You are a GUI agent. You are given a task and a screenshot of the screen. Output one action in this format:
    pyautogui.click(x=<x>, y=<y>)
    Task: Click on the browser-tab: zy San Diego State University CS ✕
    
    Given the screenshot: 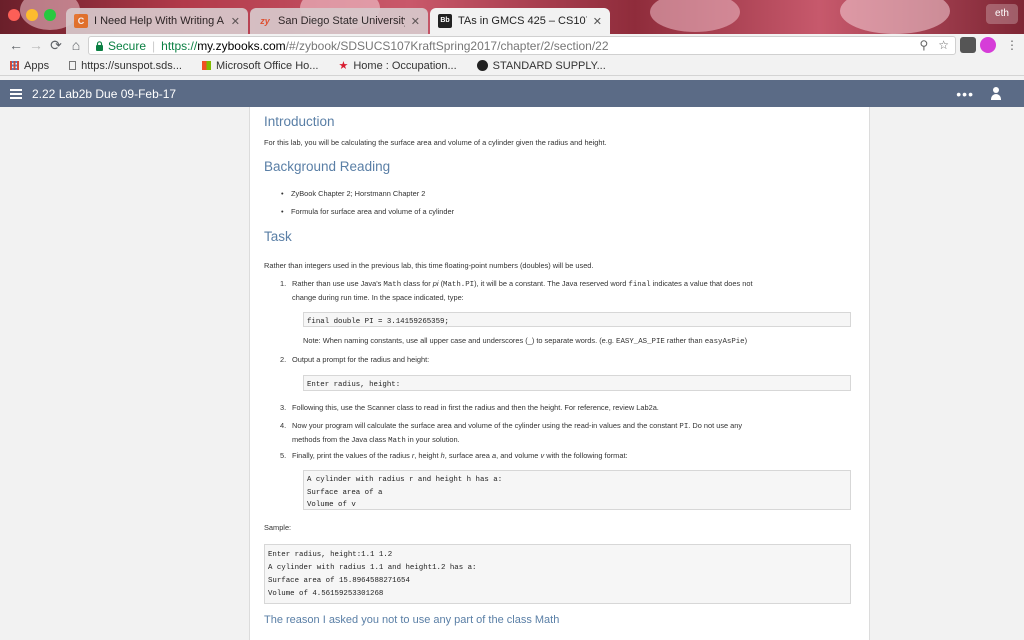 What is the action you would take?
    pyautogui.click(x=339, y=21)
    